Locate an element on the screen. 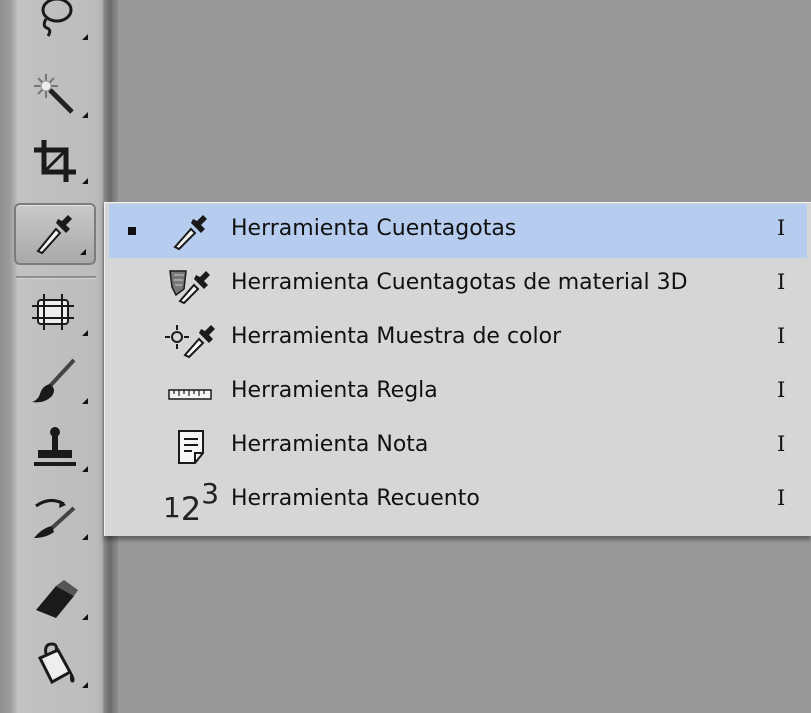 This screenshot has width=811, height=713. menu-item-label: Herramienta Regla is located at coordinates (334, 390).